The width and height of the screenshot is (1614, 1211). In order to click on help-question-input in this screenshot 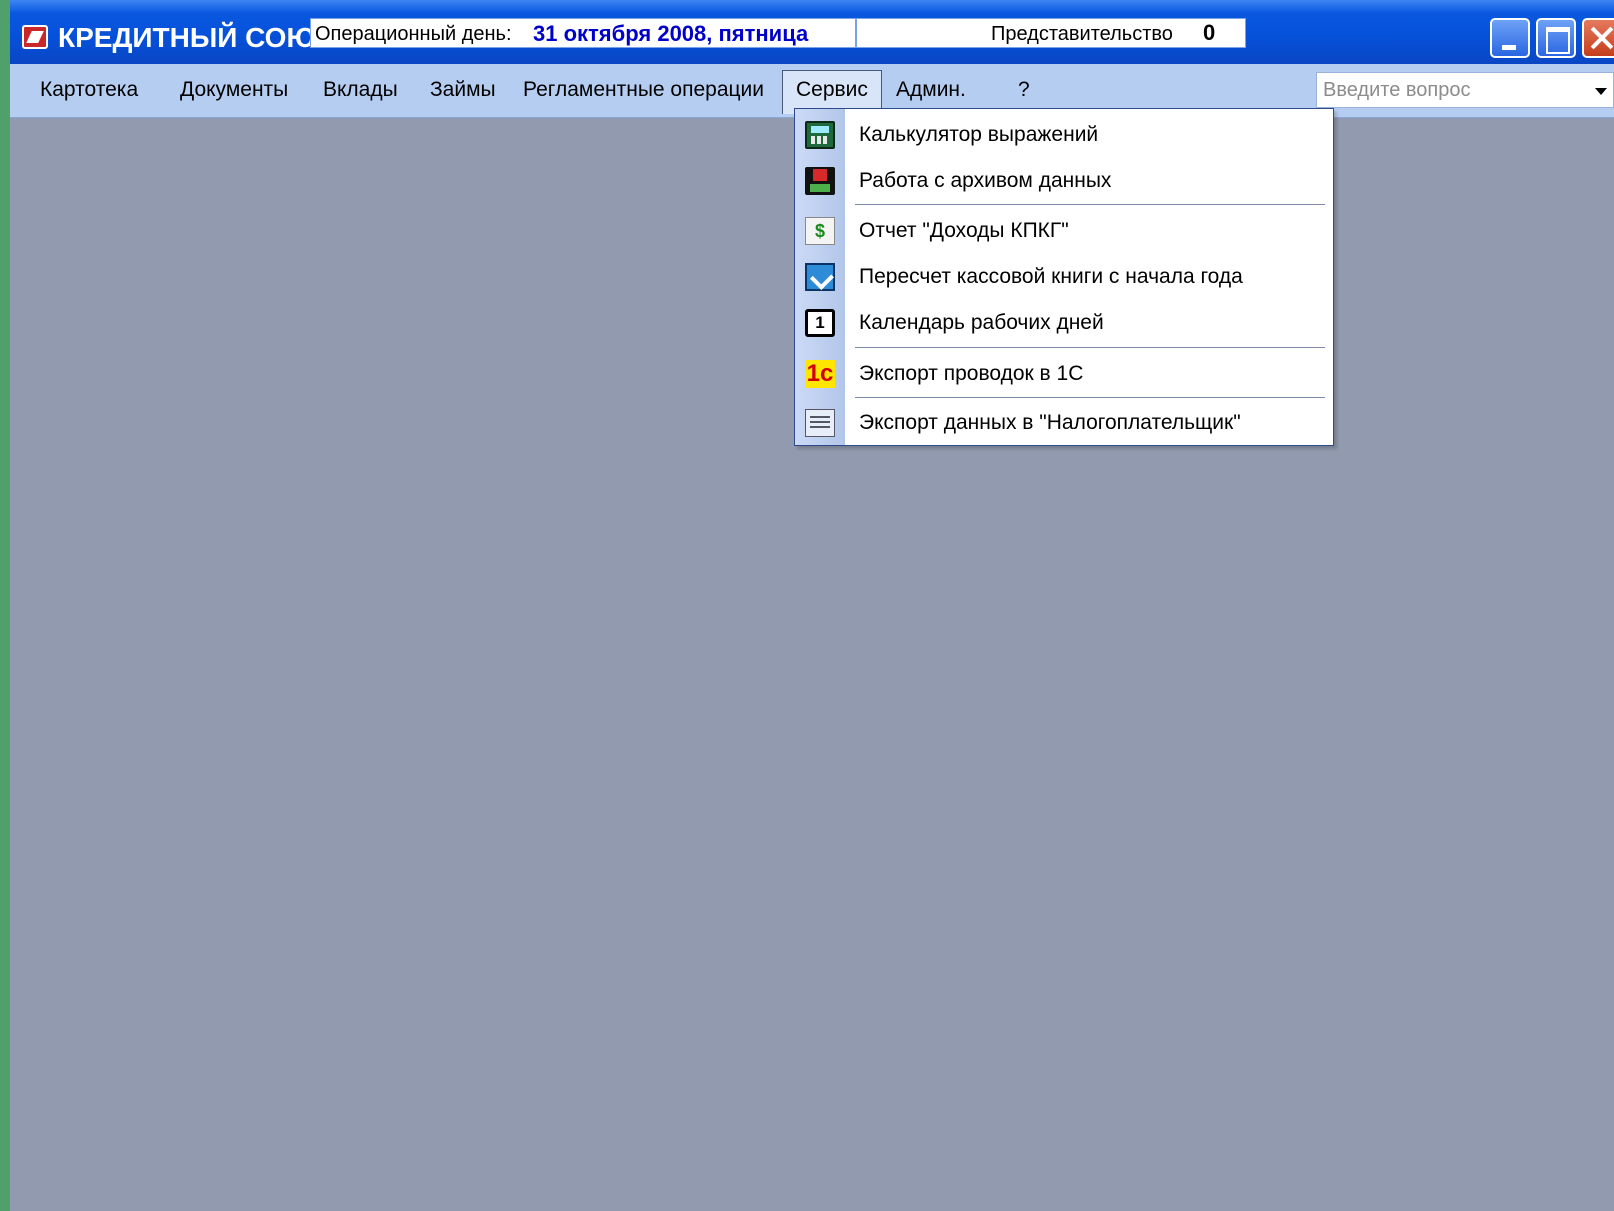, I will do `click(1452, 90)`.